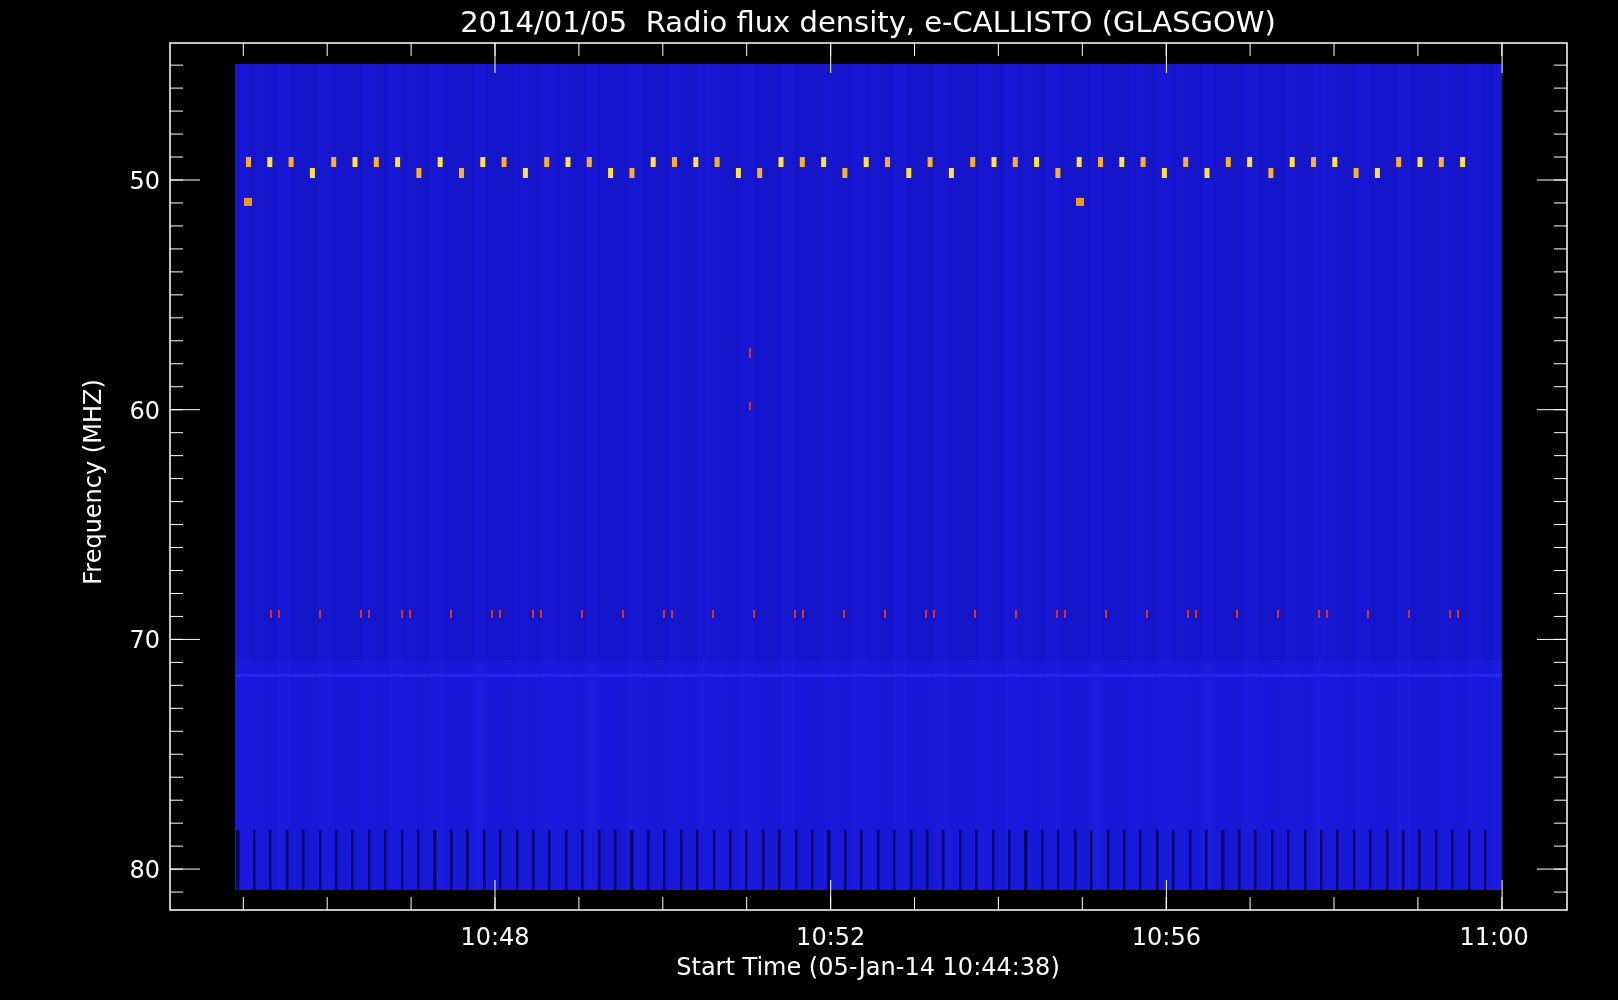 This screenshot has height=1000, width=1618. I want to click on y-tick-label: 50, so click(144, 181).